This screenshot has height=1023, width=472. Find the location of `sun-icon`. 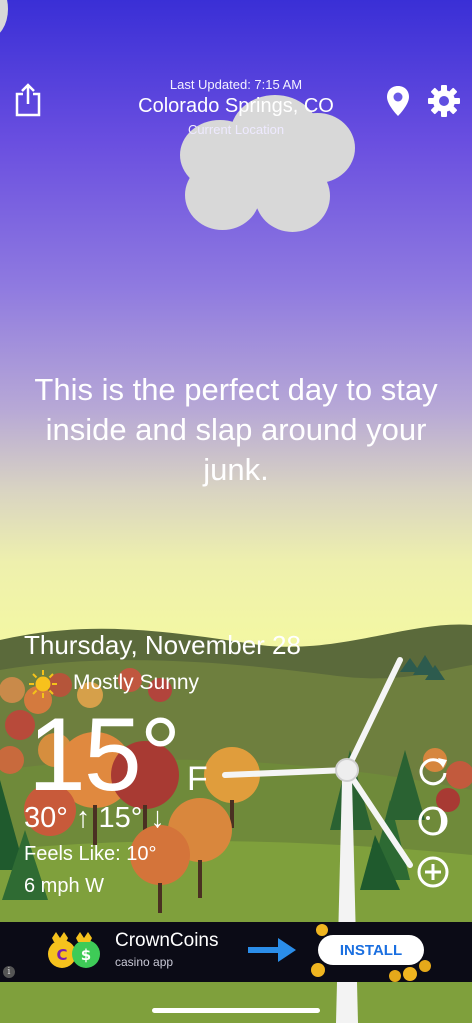

sun-icon is located at coordinates (43, 684).